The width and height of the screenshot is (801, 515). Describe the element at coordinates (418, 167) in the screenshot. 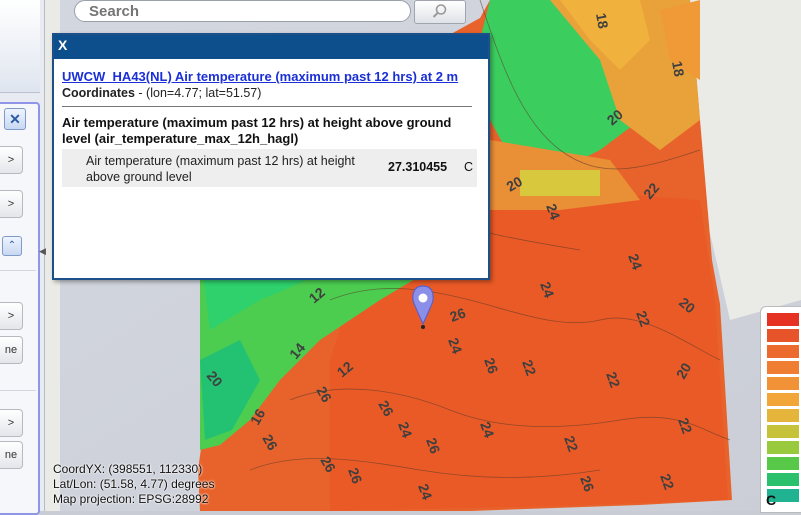

I see `value-number: 27.310455` at that location.